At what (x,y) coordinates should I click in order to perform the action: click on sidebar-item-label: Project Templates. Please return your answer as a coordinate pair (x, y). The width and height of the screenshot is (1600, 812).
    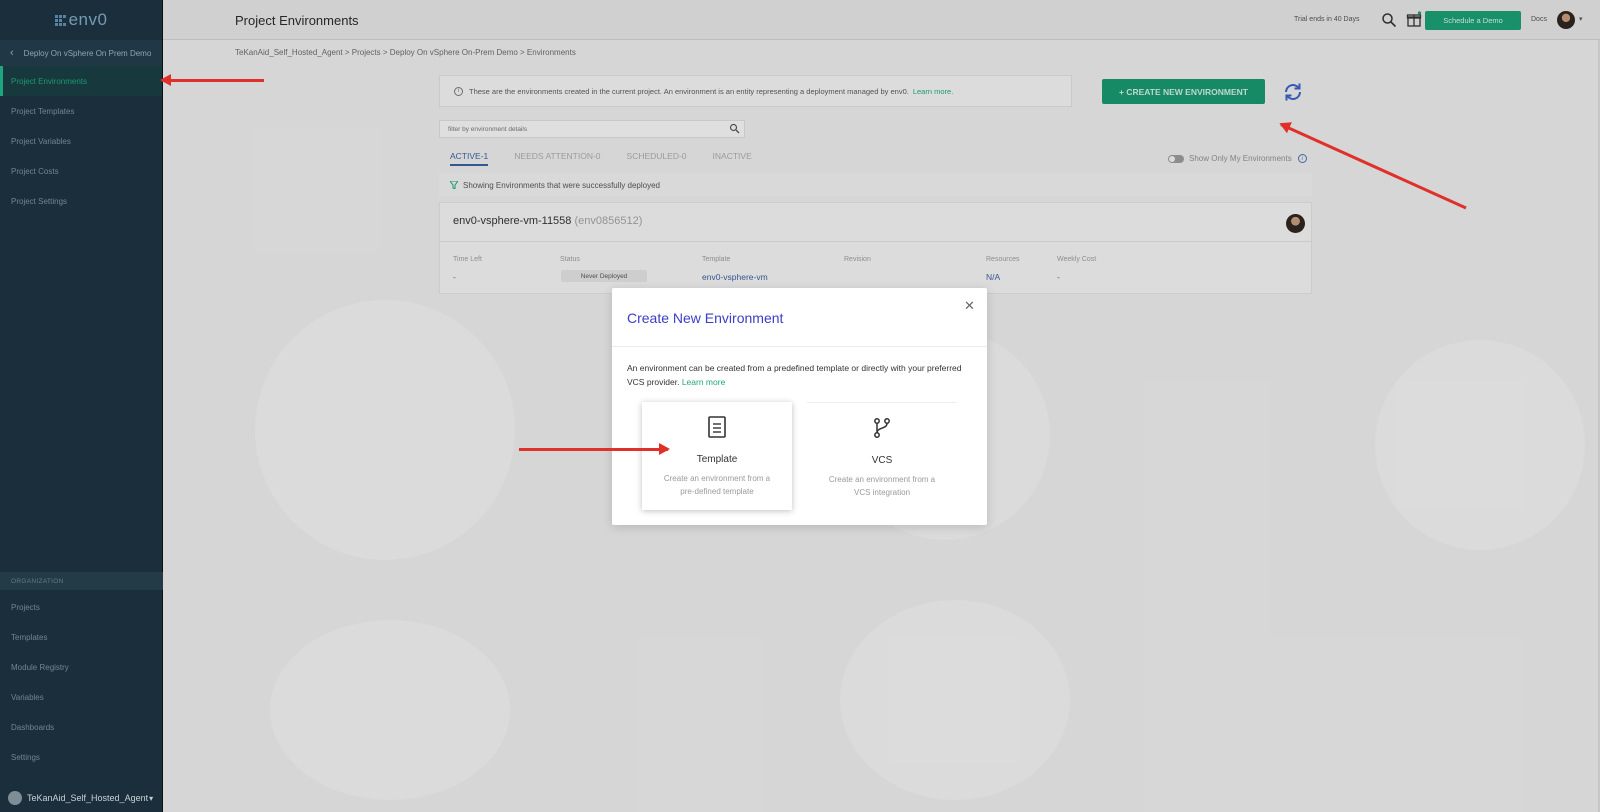
    Looking at the image, I should click on (43, 111).